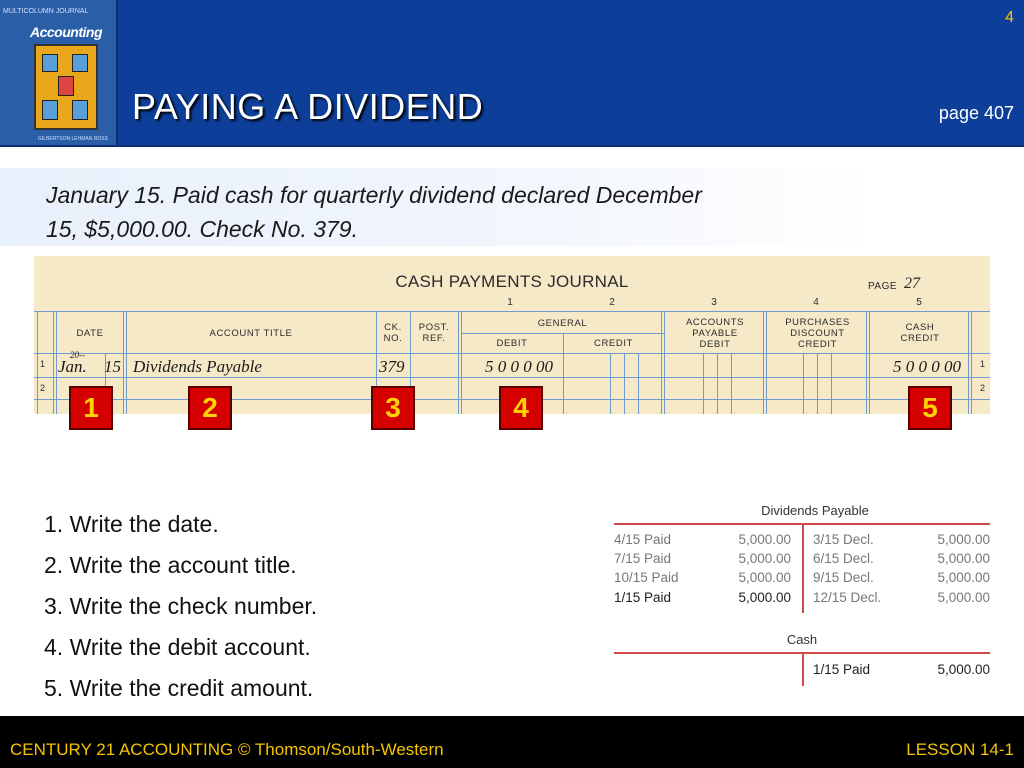  What do you see at coordinates (613, 343) in the screenshot?
I see `general-credit-header: CREDIT` at bounding box center [613, 343].